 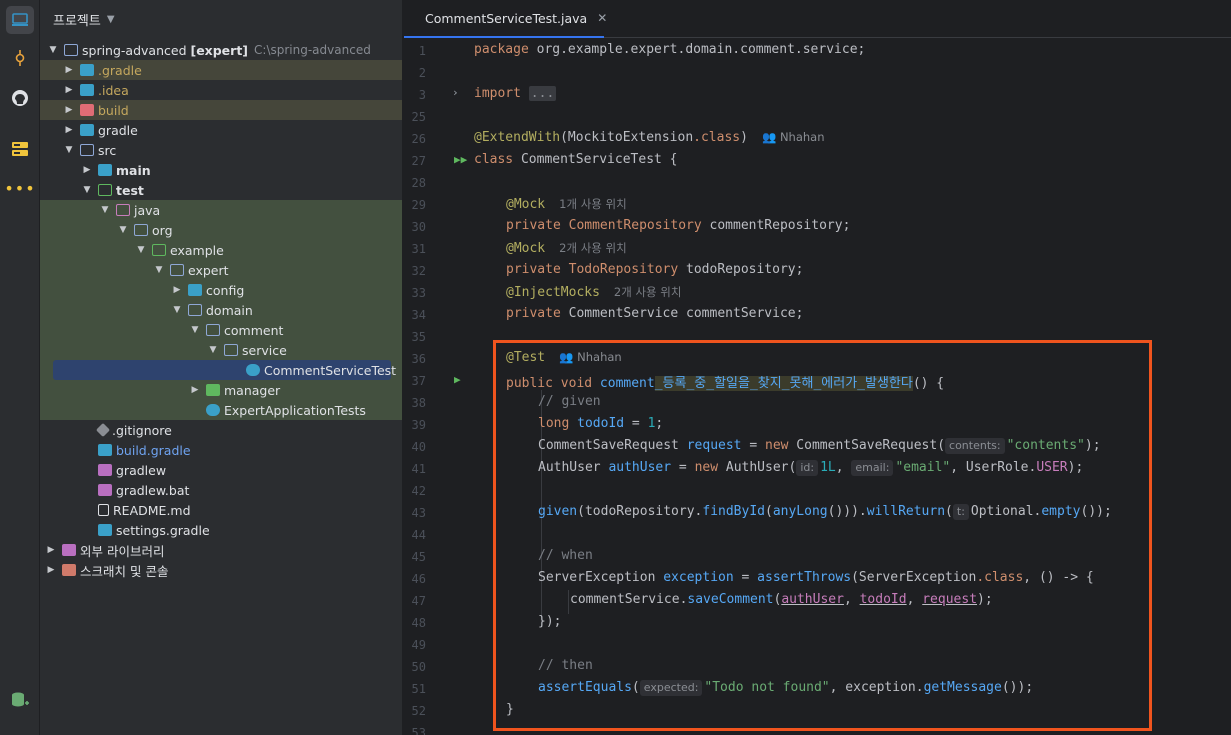 What do you see at coordinates (229, 310) in the screenshot?
I see `tree-label: domain` at bounding box center [229, 310].